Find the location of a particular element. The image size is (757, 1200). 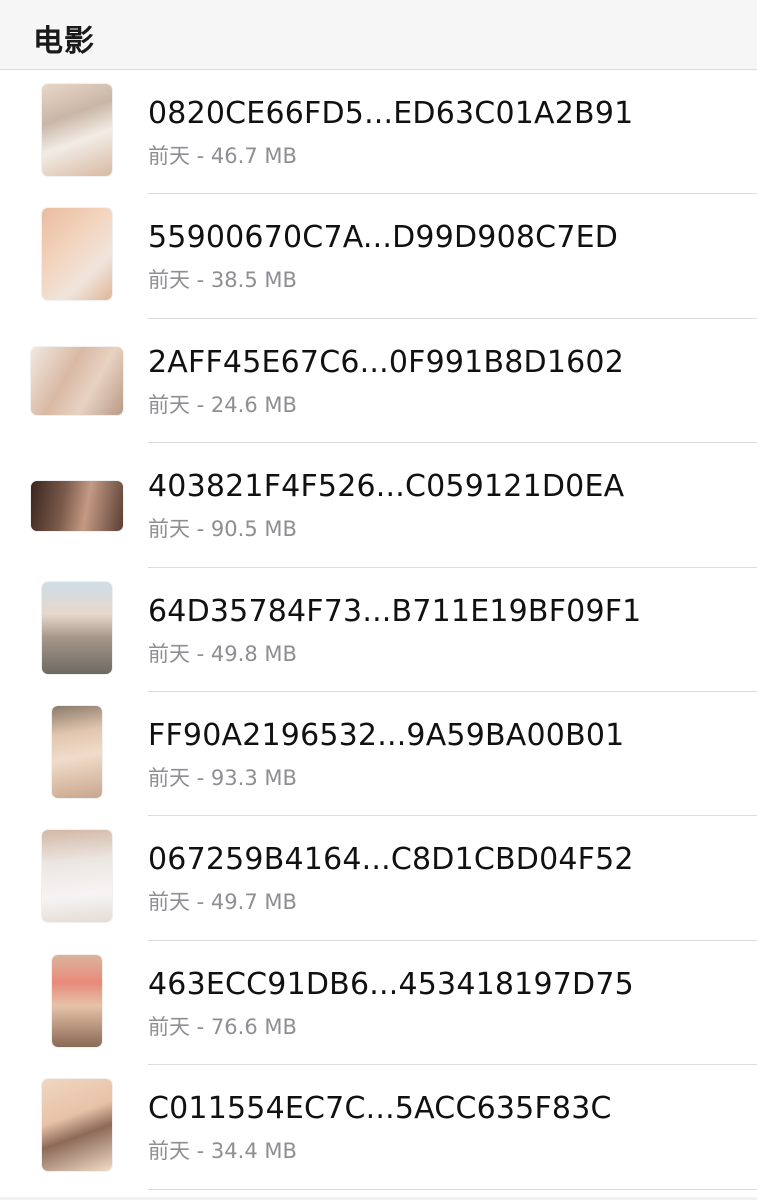

file-name: 0820CE66FD5...ED63C01A2B91 is located at coordinates (391, 113).